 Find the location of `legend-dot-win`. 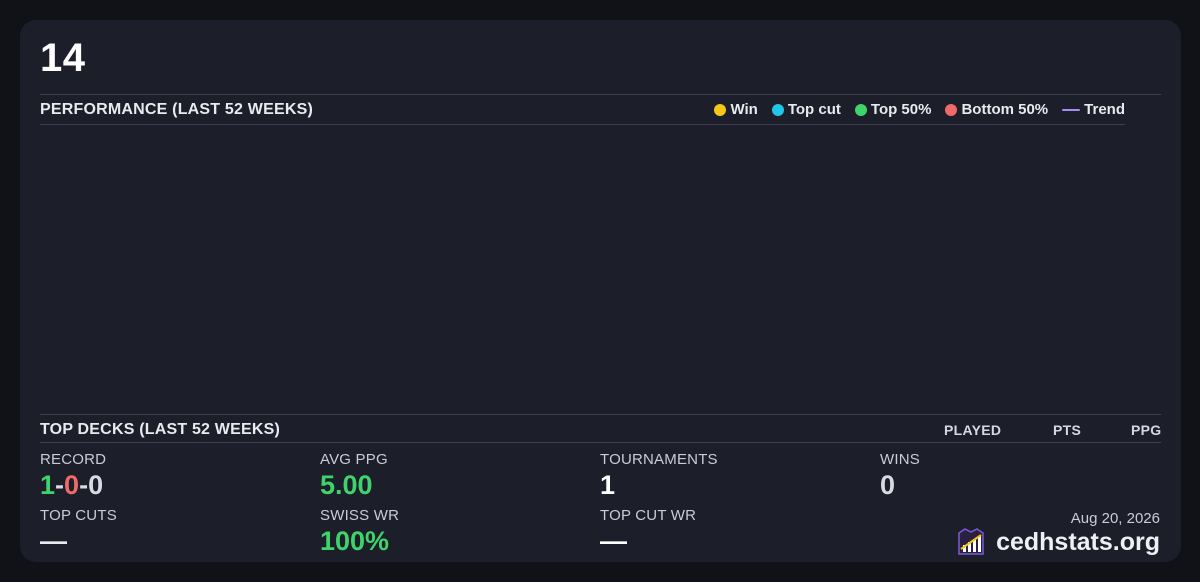

legend-dot-win is located at coordinates (720, 109).